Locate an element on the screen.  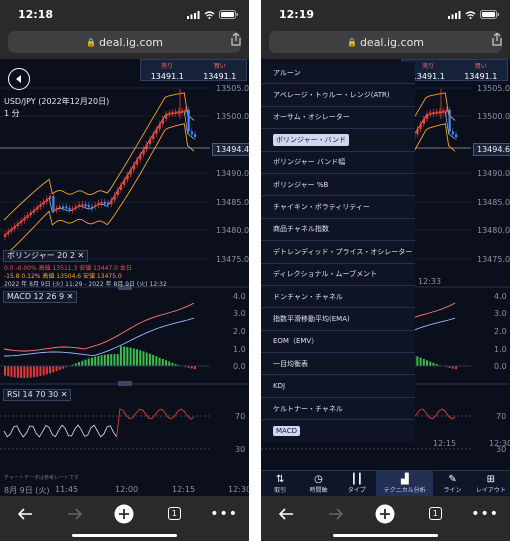
sell-price-button: 売り 13491.1 is located at coordinates (167, 70).